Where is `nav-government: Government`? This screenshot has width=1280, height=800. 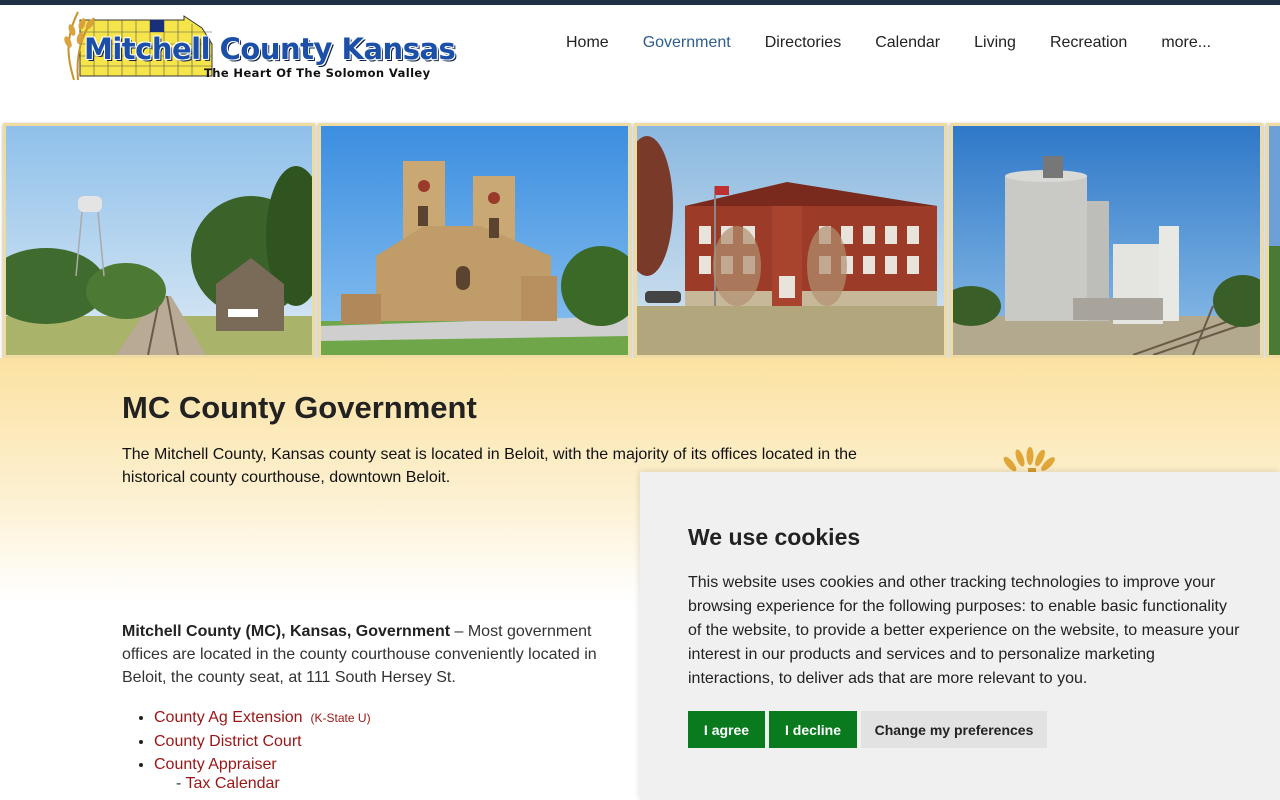 nav-government: Government is located at coordinates (687, 43).